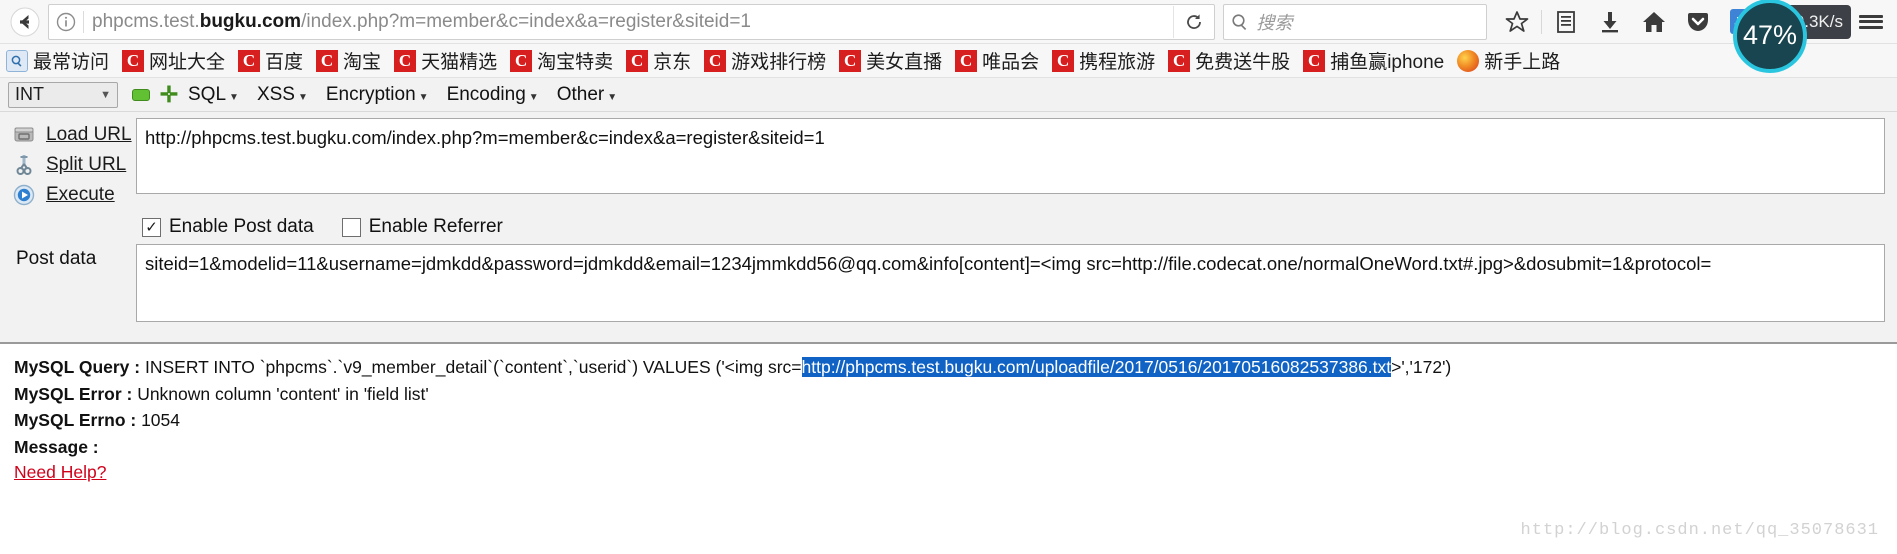 The image size is (1897, 554). What do you see at coordinates (1517, 22) in the screenshot?
I see `bookmark-star-icon` at bounding box center [1517, 22].